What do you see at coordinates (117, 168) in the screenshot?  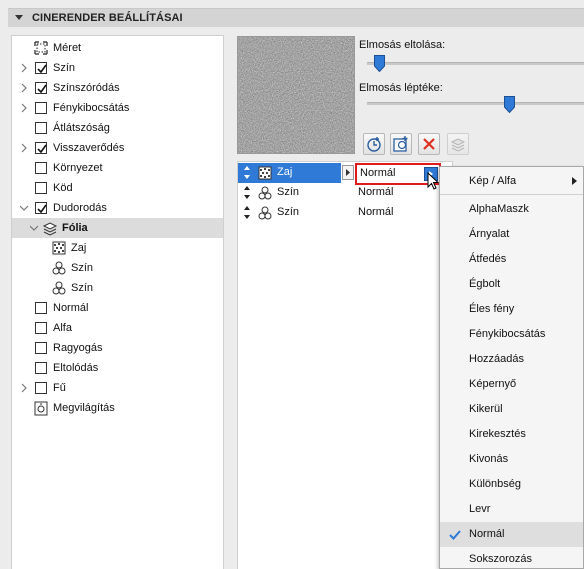 I see `tree-item: Környezet` at bounding box center [117, 168].